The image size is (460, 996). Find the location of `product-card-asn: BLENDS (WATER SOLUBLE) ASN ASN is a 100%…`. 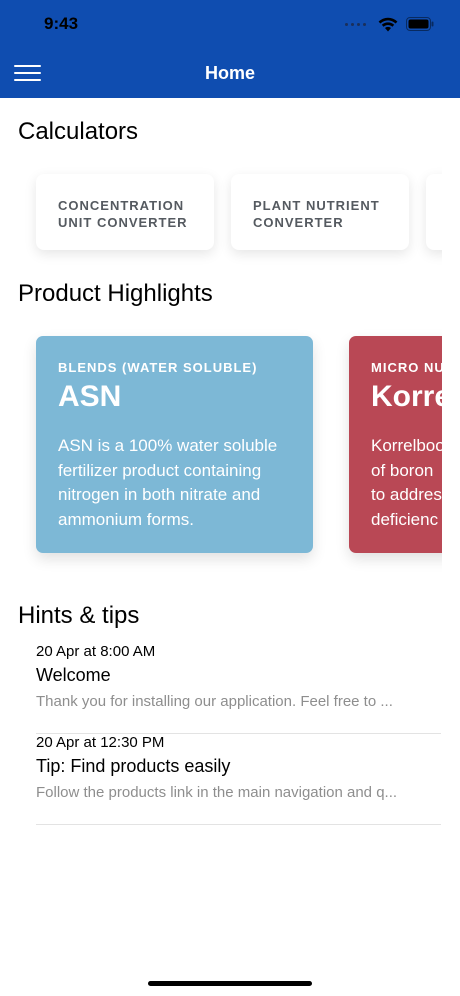

product-card-asn: BLENDS (WATER SOLUBLE) ASN ASN is a 100%… is located at coordinates (174, 444).